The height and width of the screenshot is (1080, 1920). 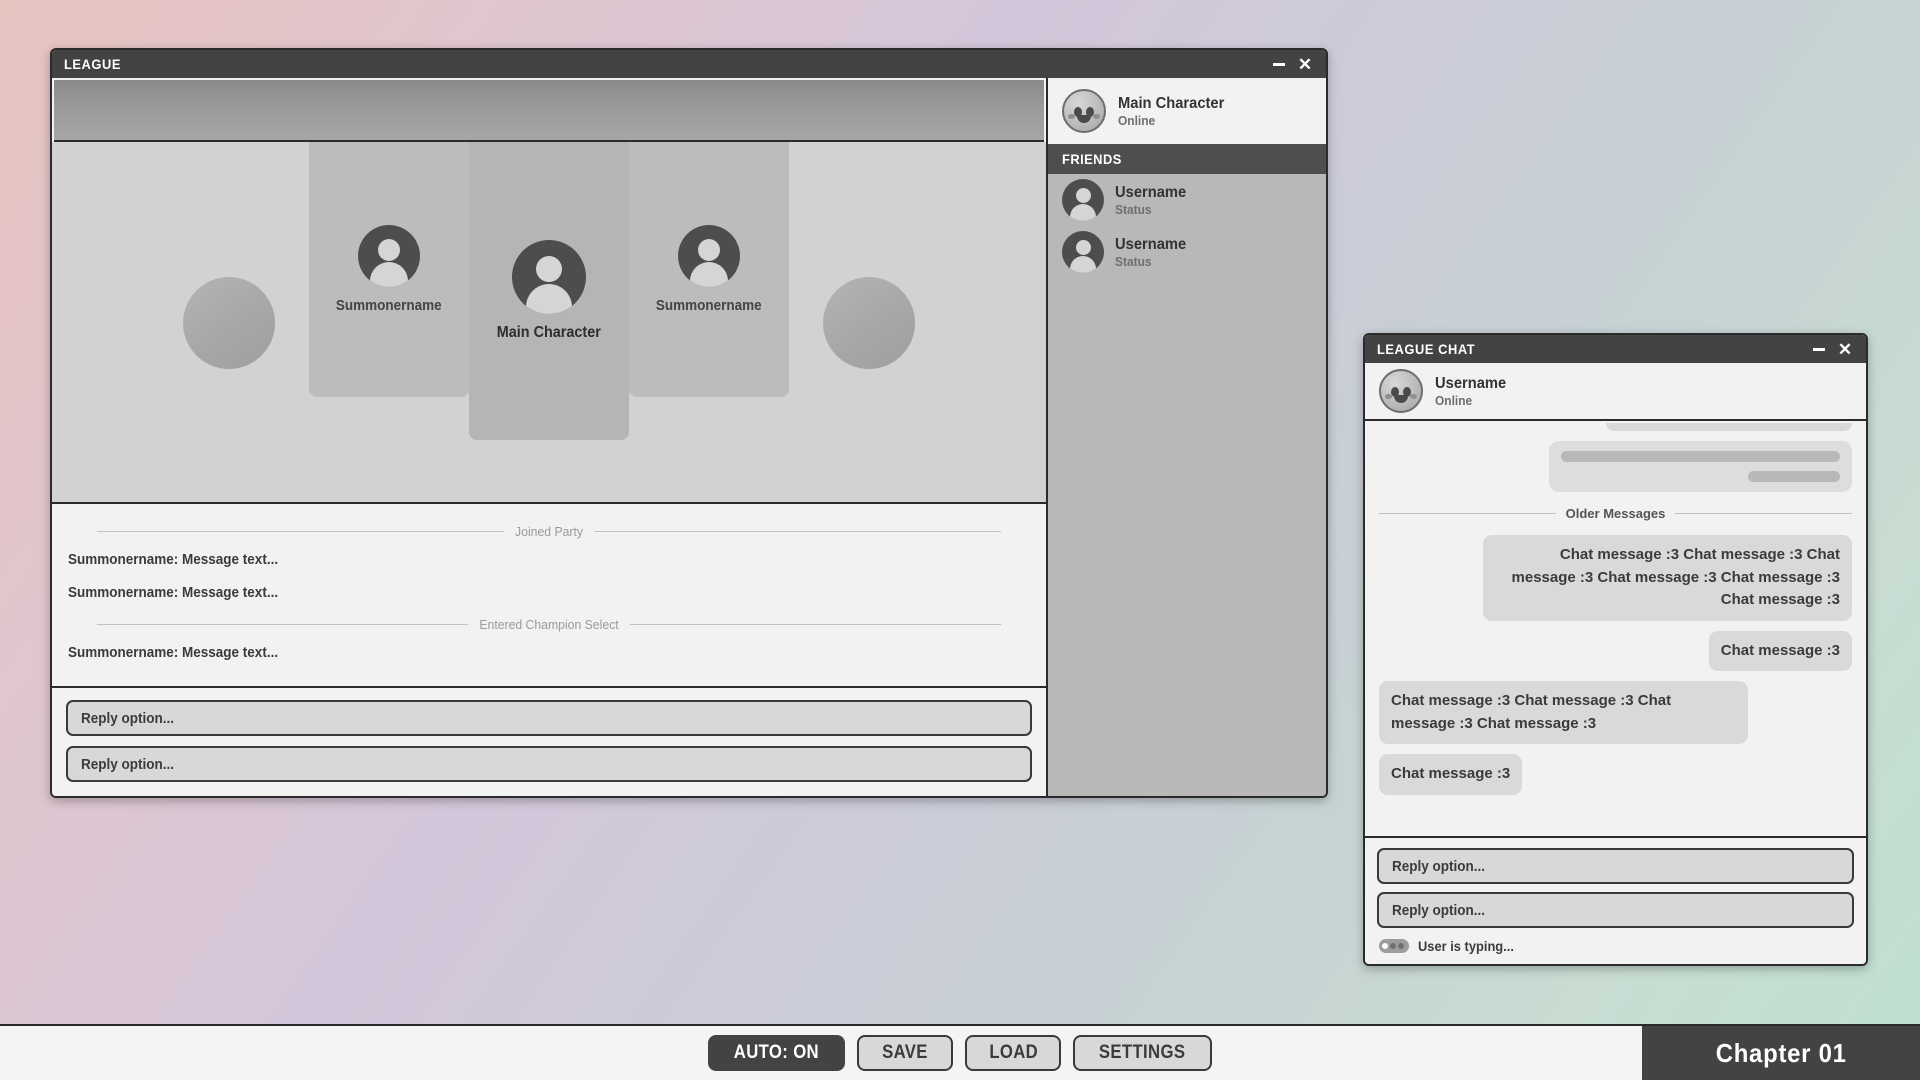 What do you see at coordinates (1451, 774) in the screenshot?
I see `chat-bubble-incoming: Chat message :3` at bounding box center [1451, 774].